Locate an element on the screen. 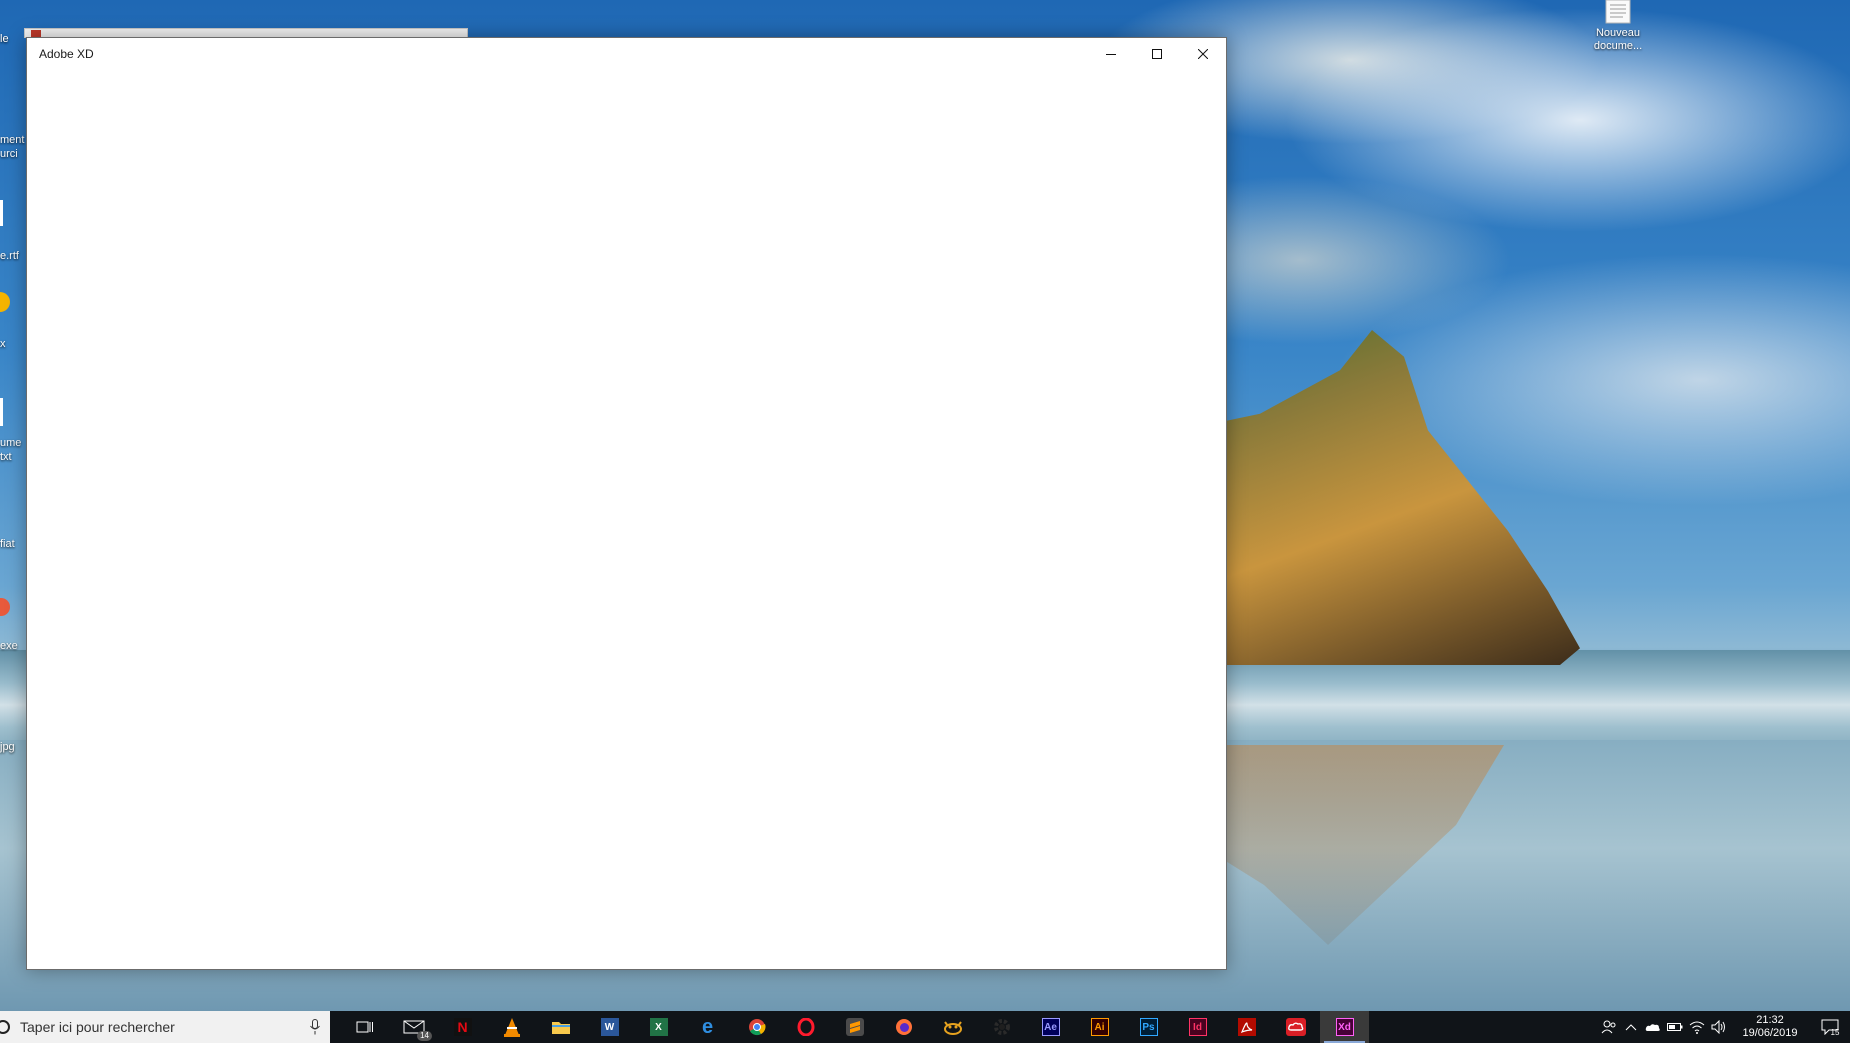 Image resolution: width=1850 pixels, height=1043 pixels. creative-cloud-icon is located at coordinates (1295, 1027).